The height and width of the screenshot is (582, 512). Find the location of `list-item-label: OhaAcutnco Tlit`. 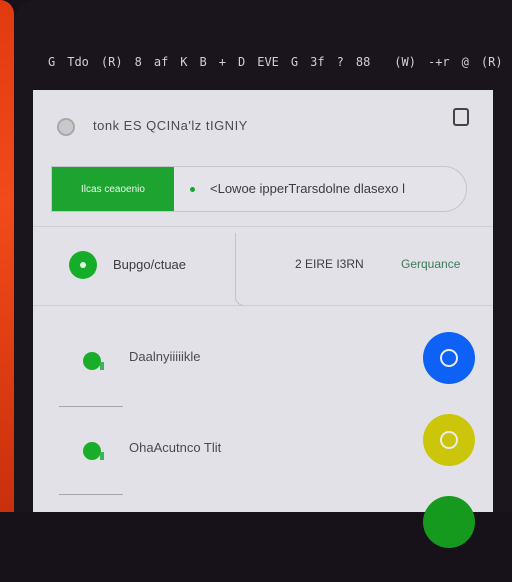

list-item-label: OhaAcutnco Tlit is located at coordinates (175, 447).